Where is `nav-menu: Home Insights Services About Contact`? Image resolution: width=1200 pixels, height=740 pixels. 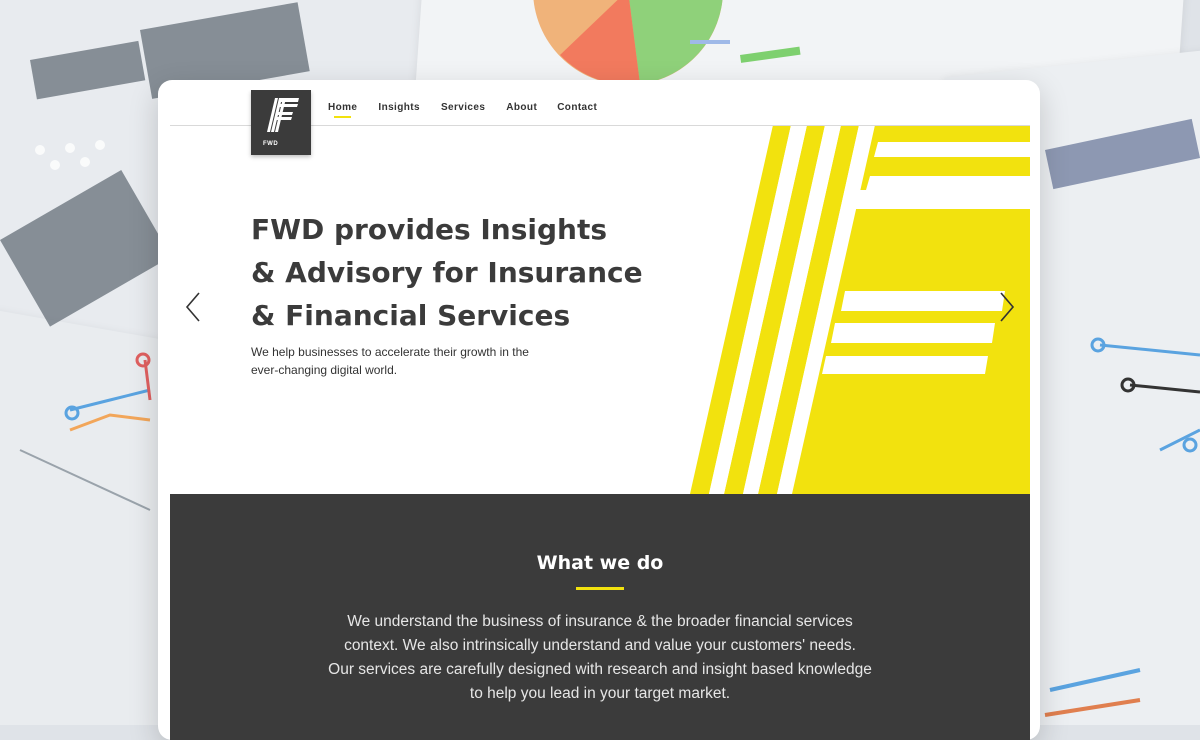 nav-menu: Home Insights Services About Contact is located at coordinates (462, 107).